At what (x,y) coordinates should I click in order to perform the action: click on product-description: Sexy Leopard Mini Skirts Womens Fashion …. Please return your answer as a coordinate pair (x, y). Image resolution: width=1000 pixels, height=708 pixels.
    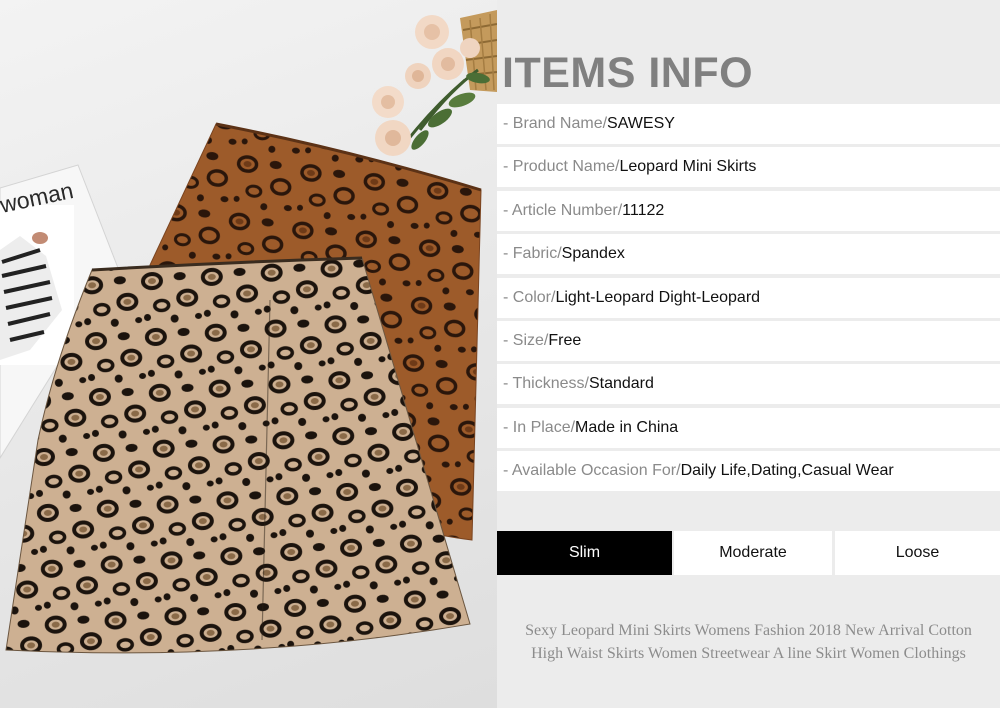
    Looking at the image, I should click on (748, 642).